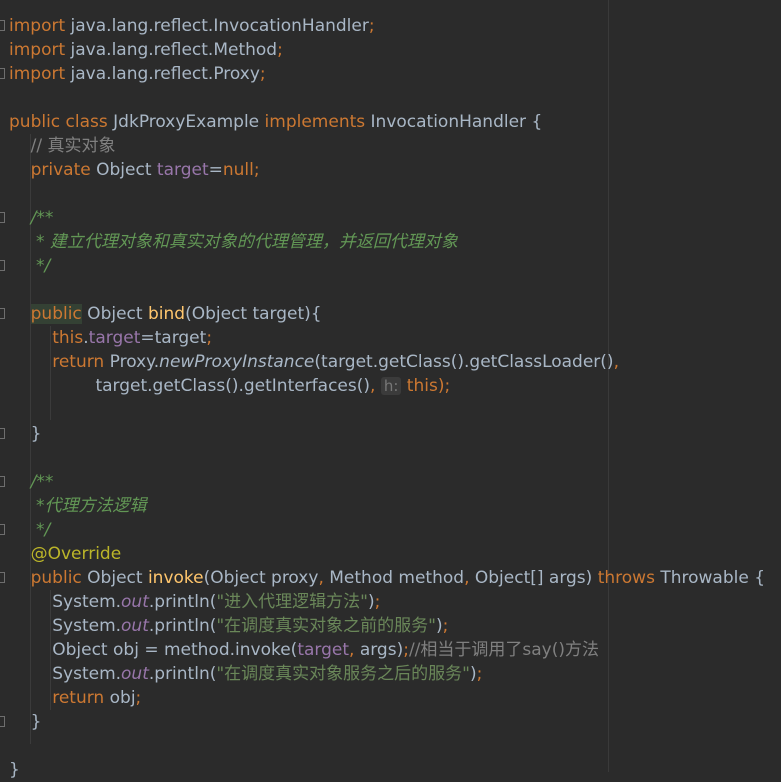 The width and height of the screenshot is (781, 782). Describe the element at coordinates (186, 122) in the screenshot. I see `class-name: JdkProxyExample` at that location.